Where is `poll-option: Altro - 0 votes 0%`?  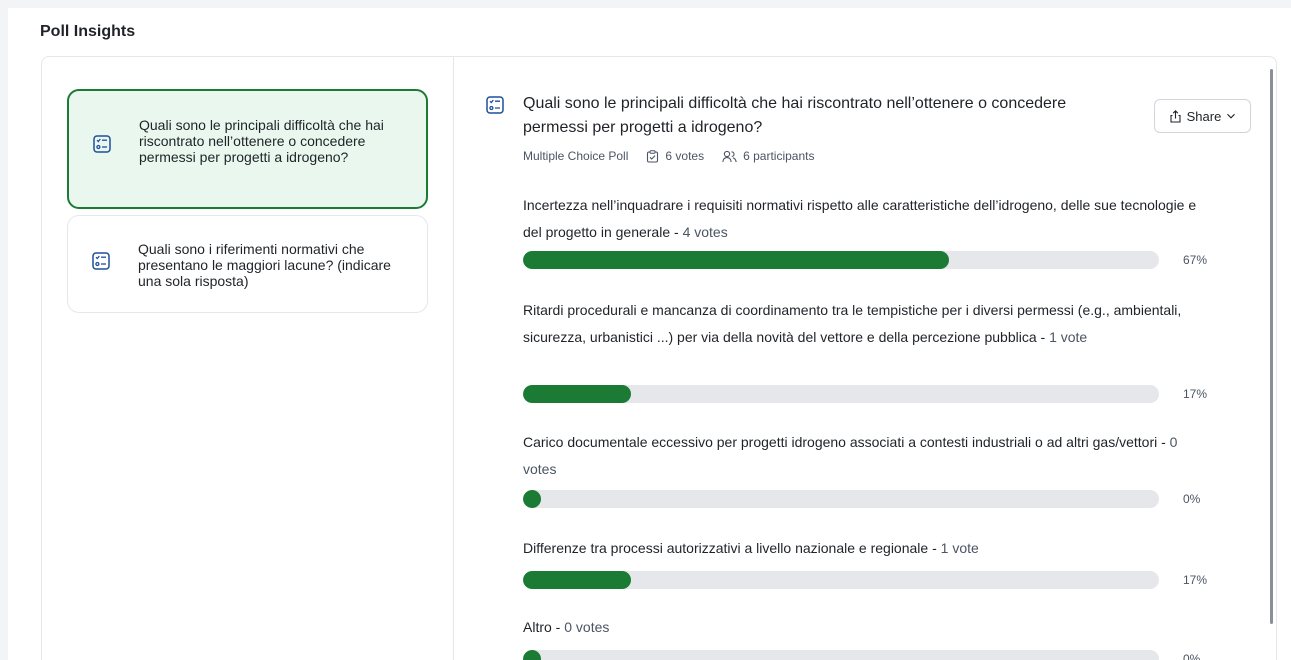
poll-option: Altro - 0 votes 0% is located at coordinates (868, 637).